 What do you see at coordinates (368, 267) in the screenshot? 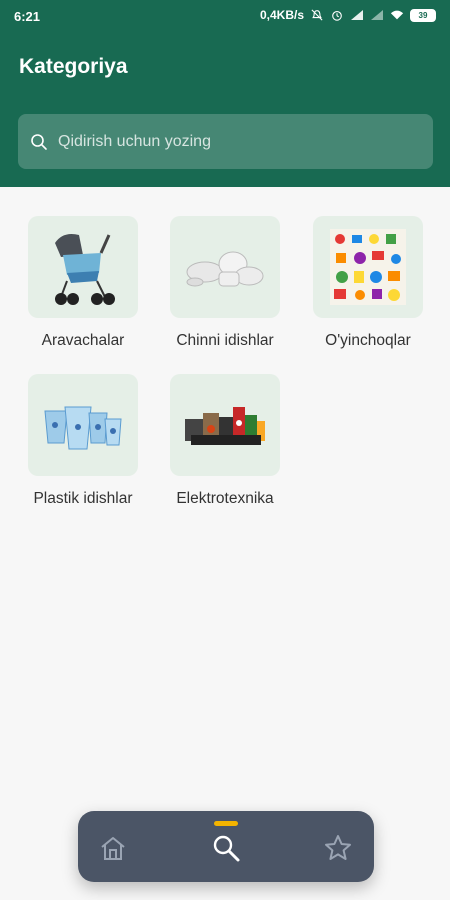
I see `toys-image` at bounding box center [368, 267].